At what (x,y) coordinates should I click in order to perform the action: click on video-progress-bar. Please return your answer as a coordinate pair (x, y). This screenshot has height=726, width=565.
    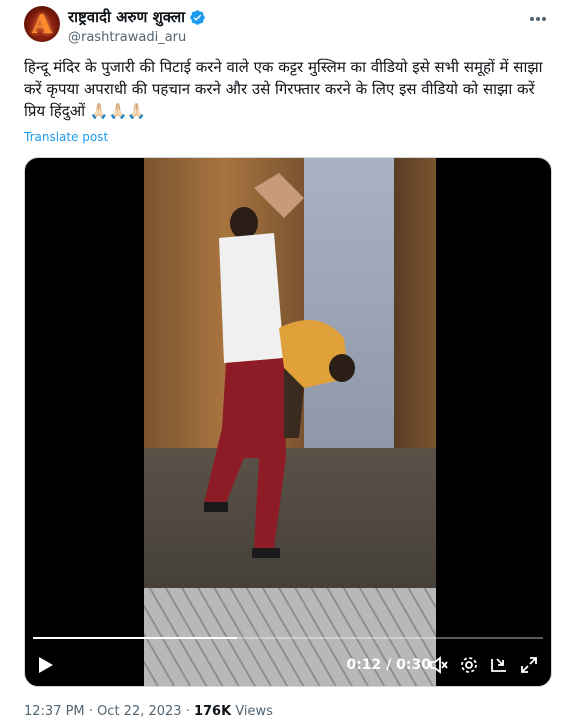
    Looking at the image, I should click on (288, 638).